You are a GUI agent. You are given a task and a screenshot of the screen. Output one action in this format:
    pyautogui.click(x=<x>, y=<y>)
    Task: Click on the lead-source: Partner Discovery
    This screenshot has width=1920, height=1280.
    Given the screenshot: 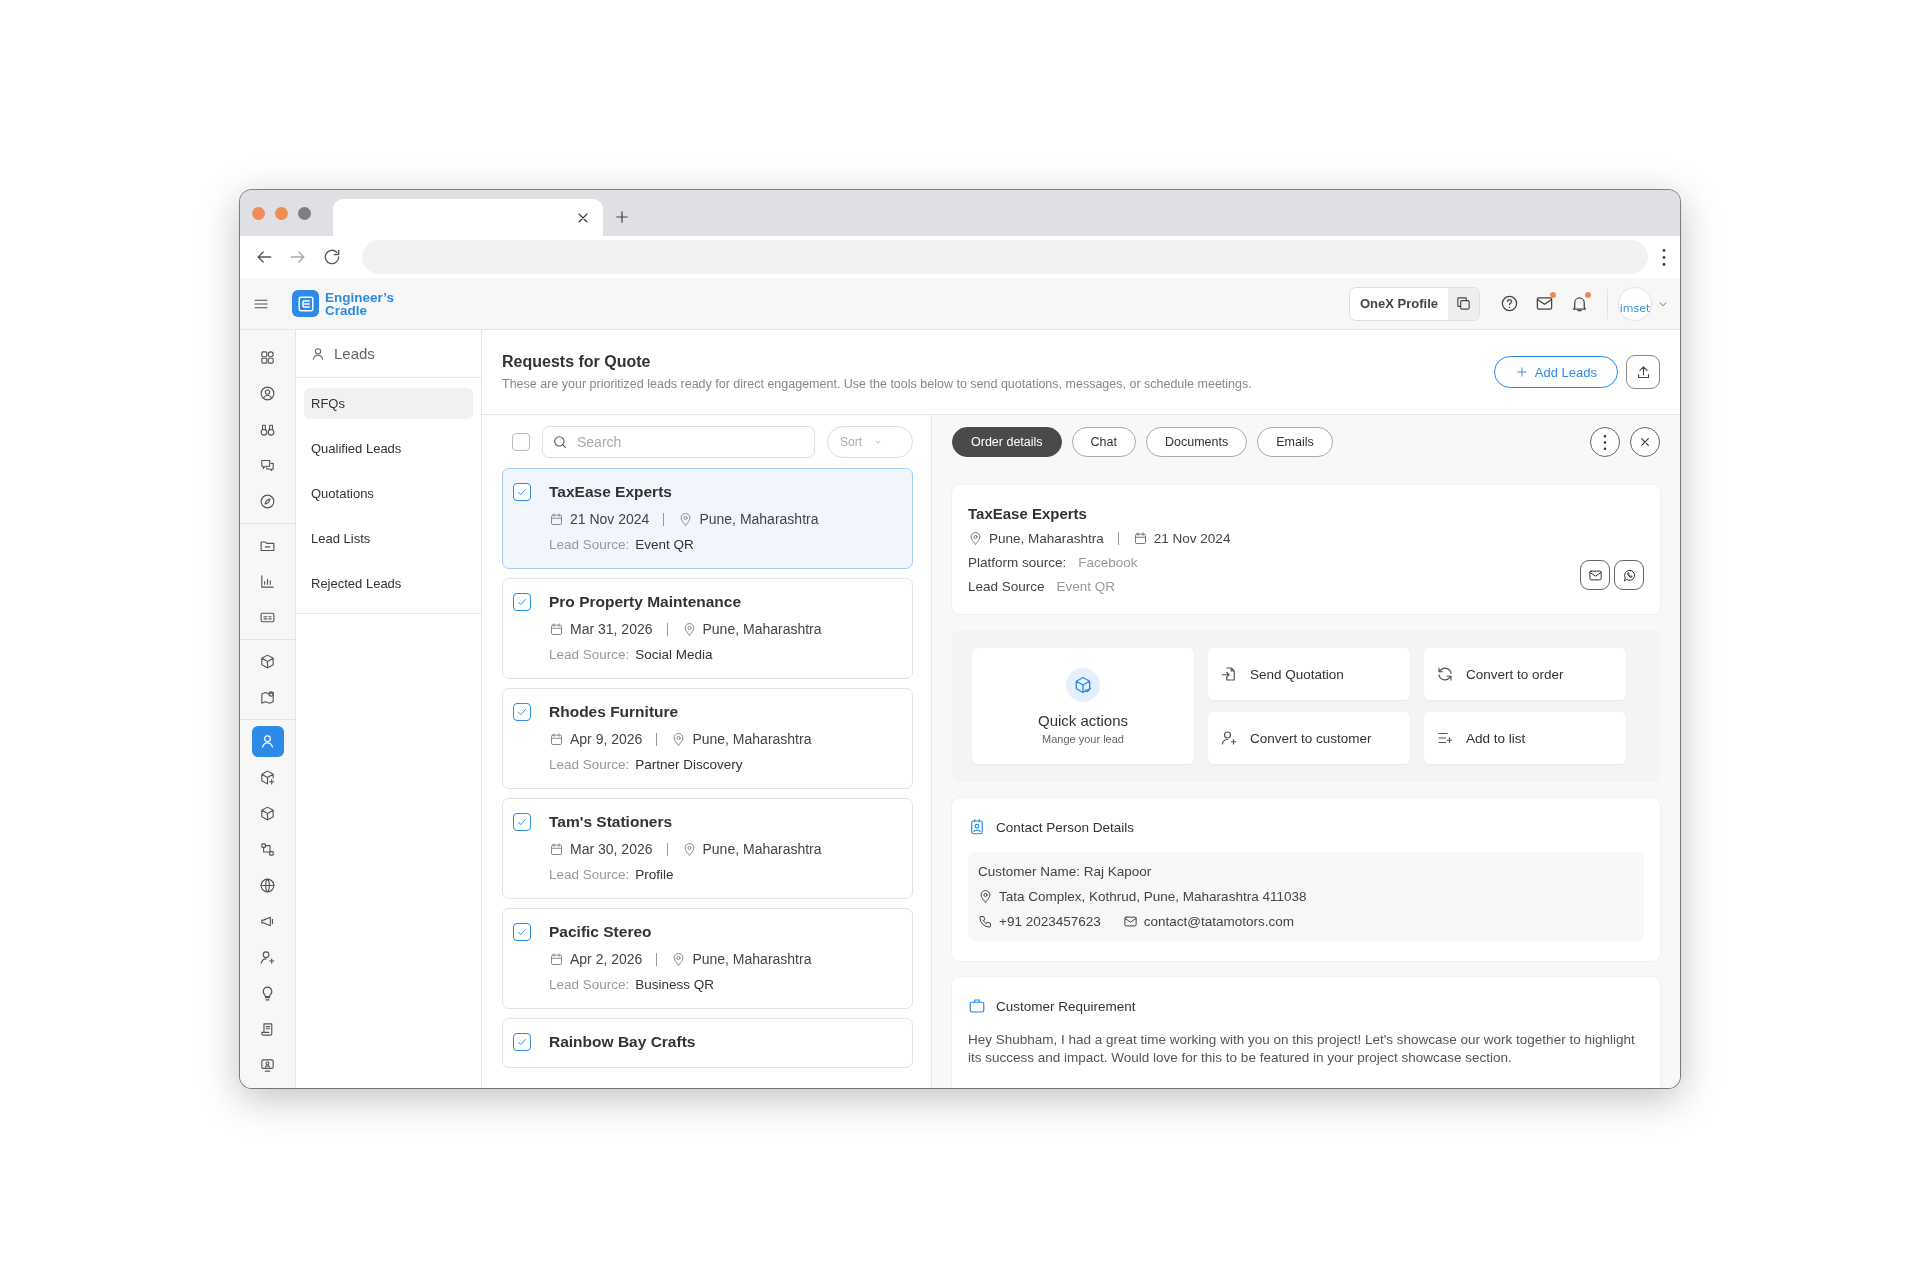 What is the action you would take?
    pyautogui.click(x=689, y=764)
    